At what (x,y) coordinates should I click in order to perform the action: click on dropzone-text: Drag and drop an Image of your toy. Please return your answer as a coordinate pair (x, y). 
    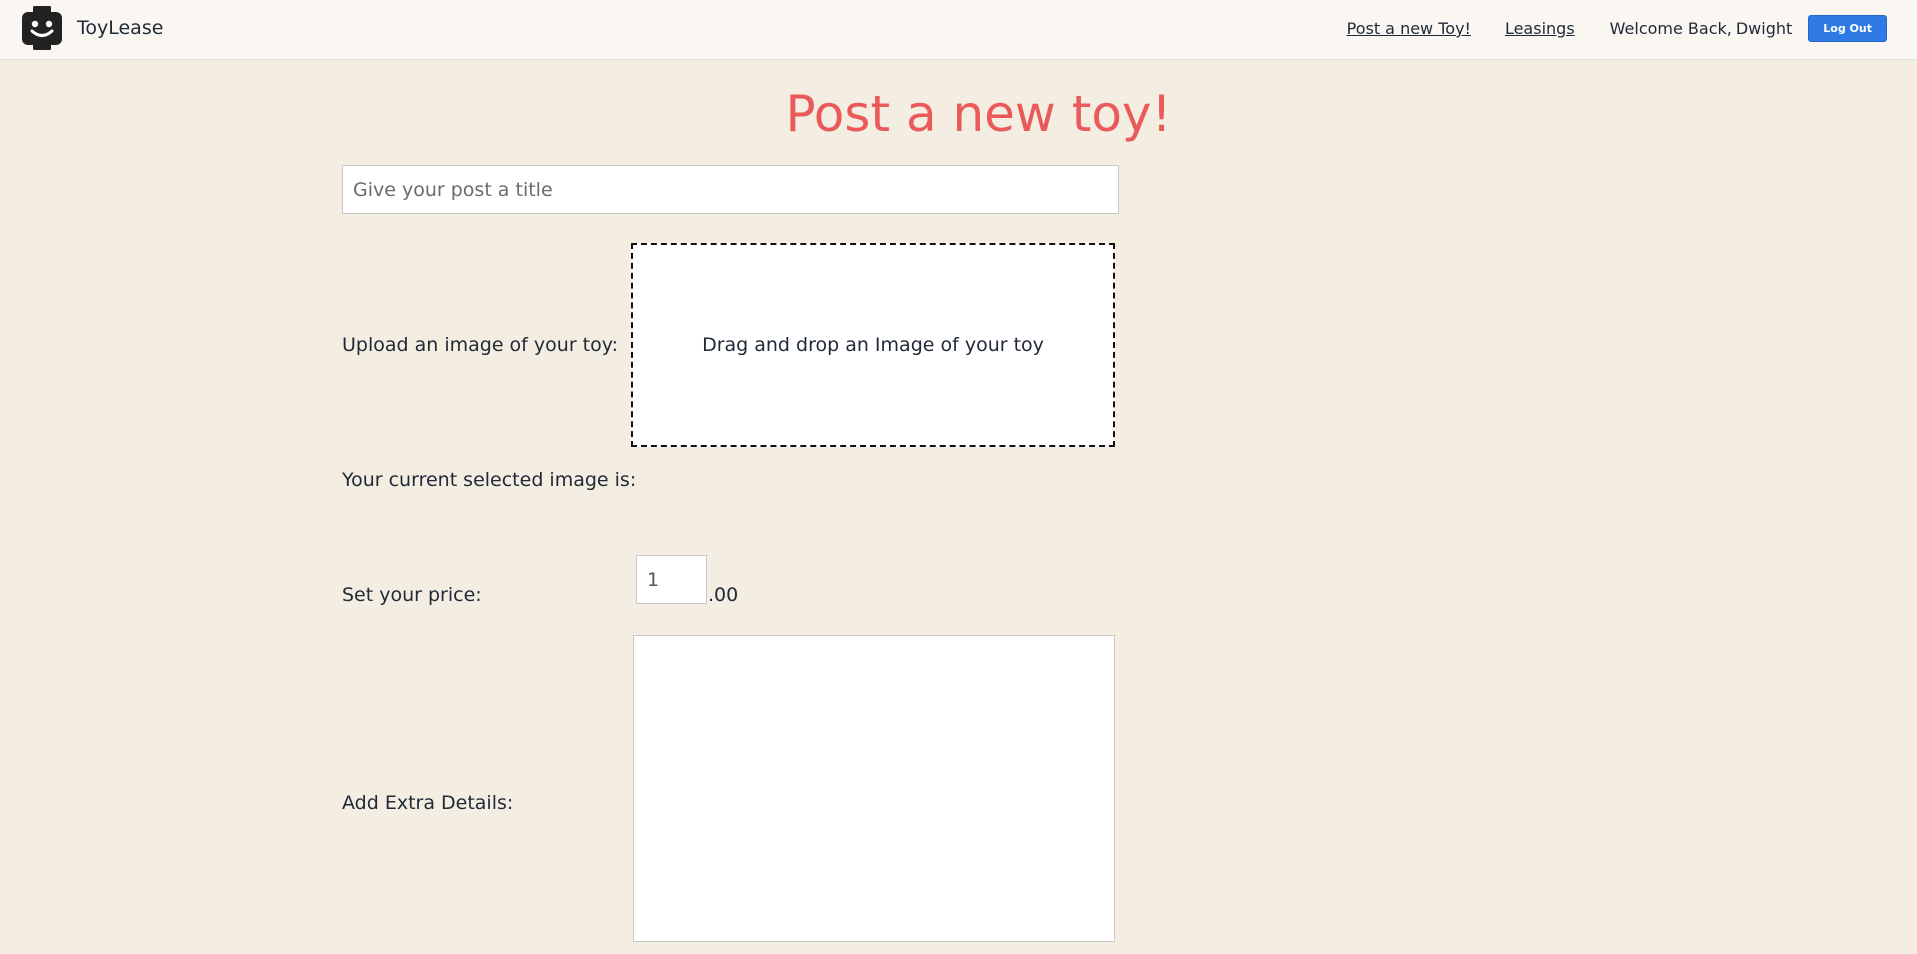
    Looking at the image, I should click on (873, 345).